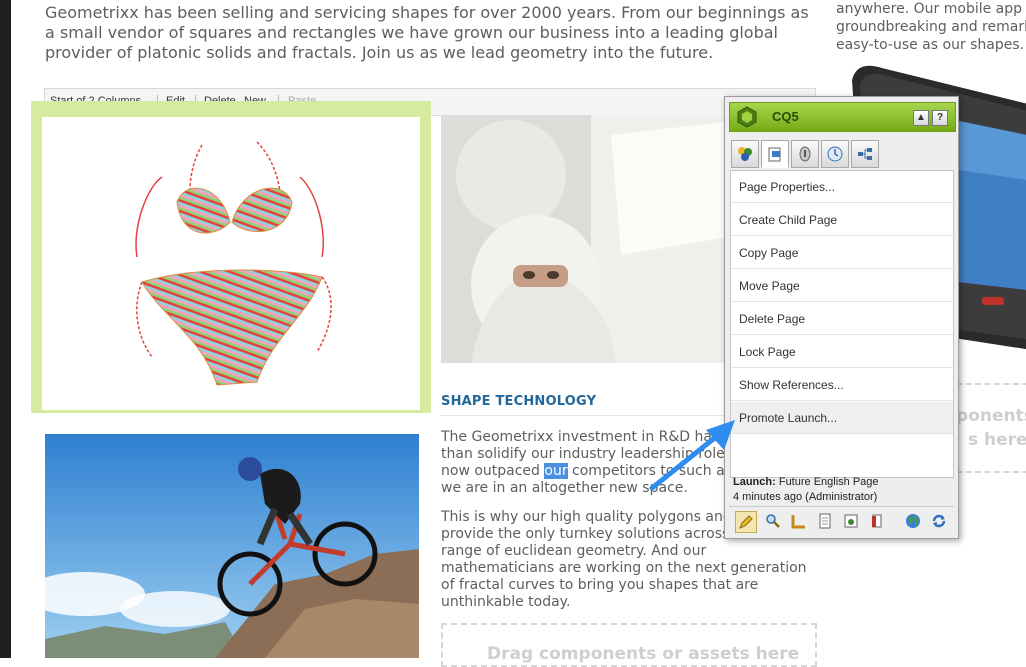 This screenshot has width=1026, height=667. I want to click on menu-item-copy-page: Copy Page, so click(842, 253).